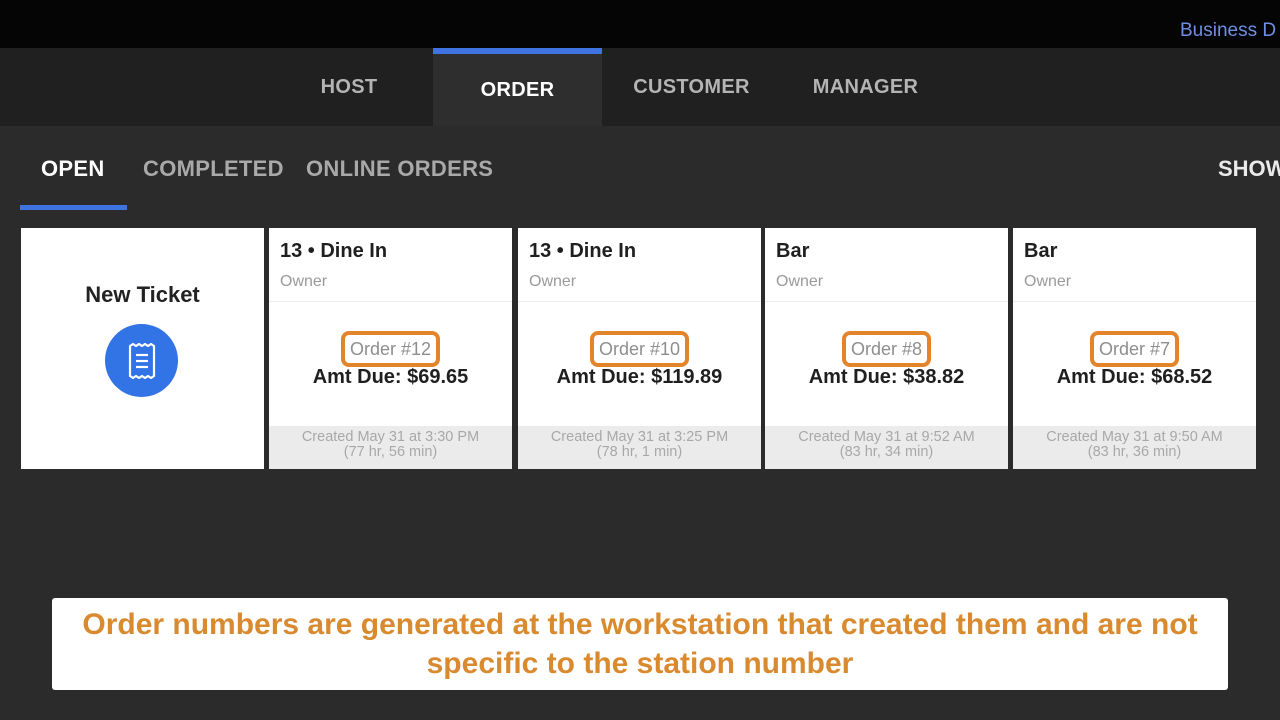 This screenshot has width=1280, height=720. Describe the element at coordinates (1249, 169) in the screenshot. I see `show-button: SHOW` at that location.